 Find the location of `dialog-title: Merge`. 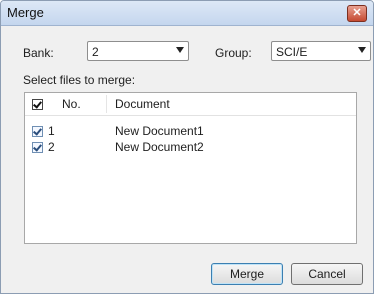

dialog-title: Merge is located at coordinates (25, 12).